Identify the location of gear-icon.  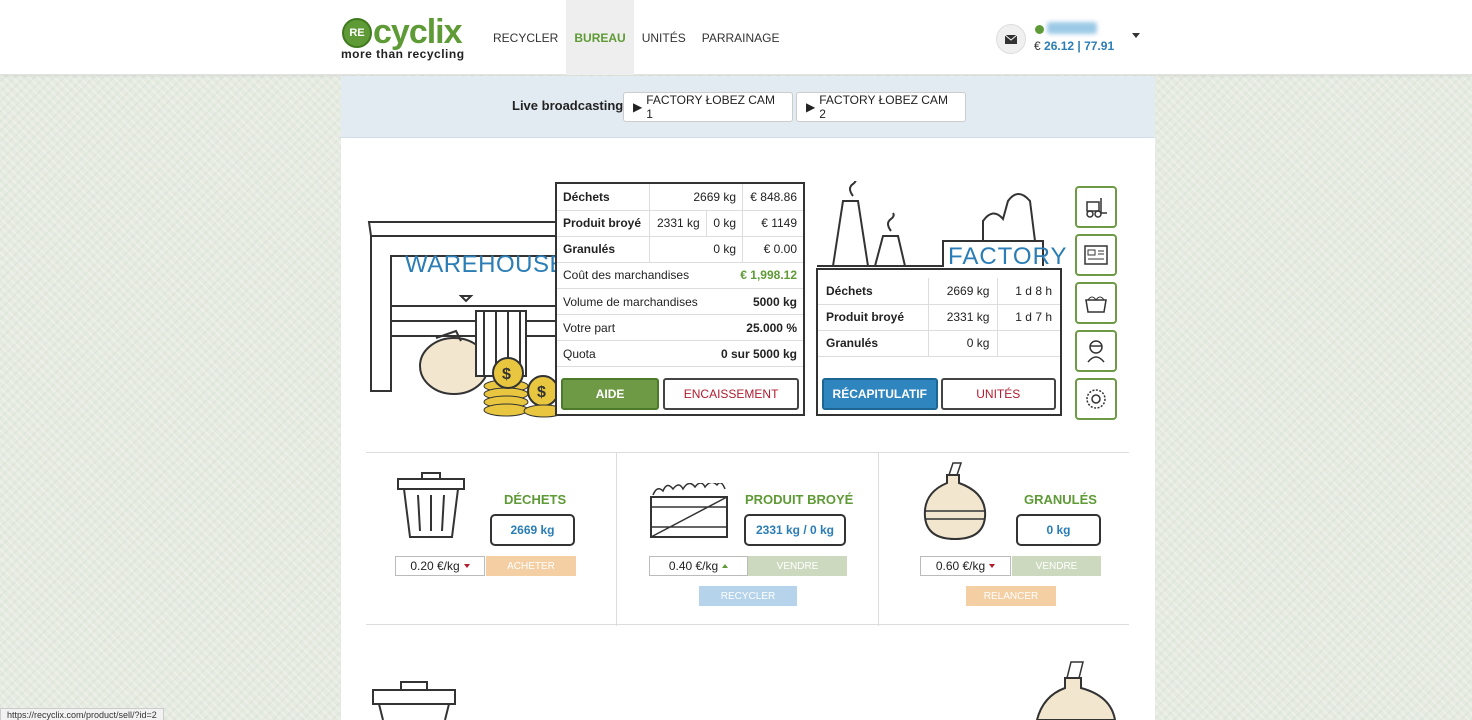
(1096, 399).